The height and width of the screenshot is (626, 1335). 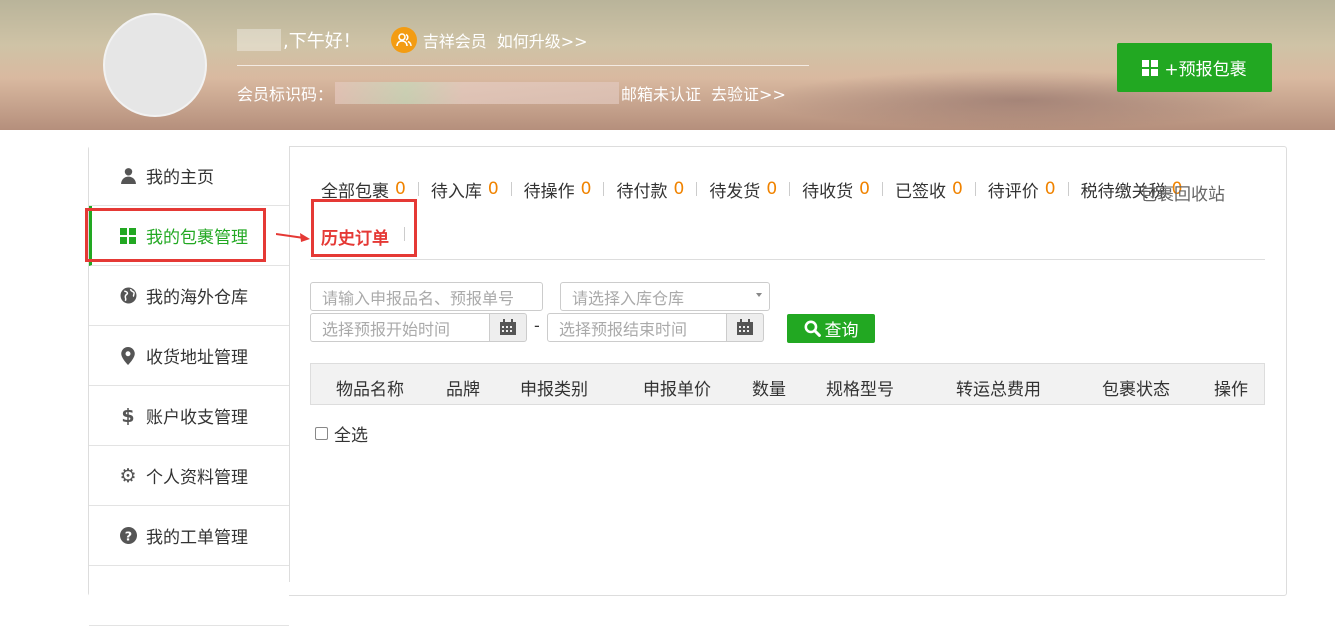 I want to click on column-header: 数量, so click(x=769, y=390).